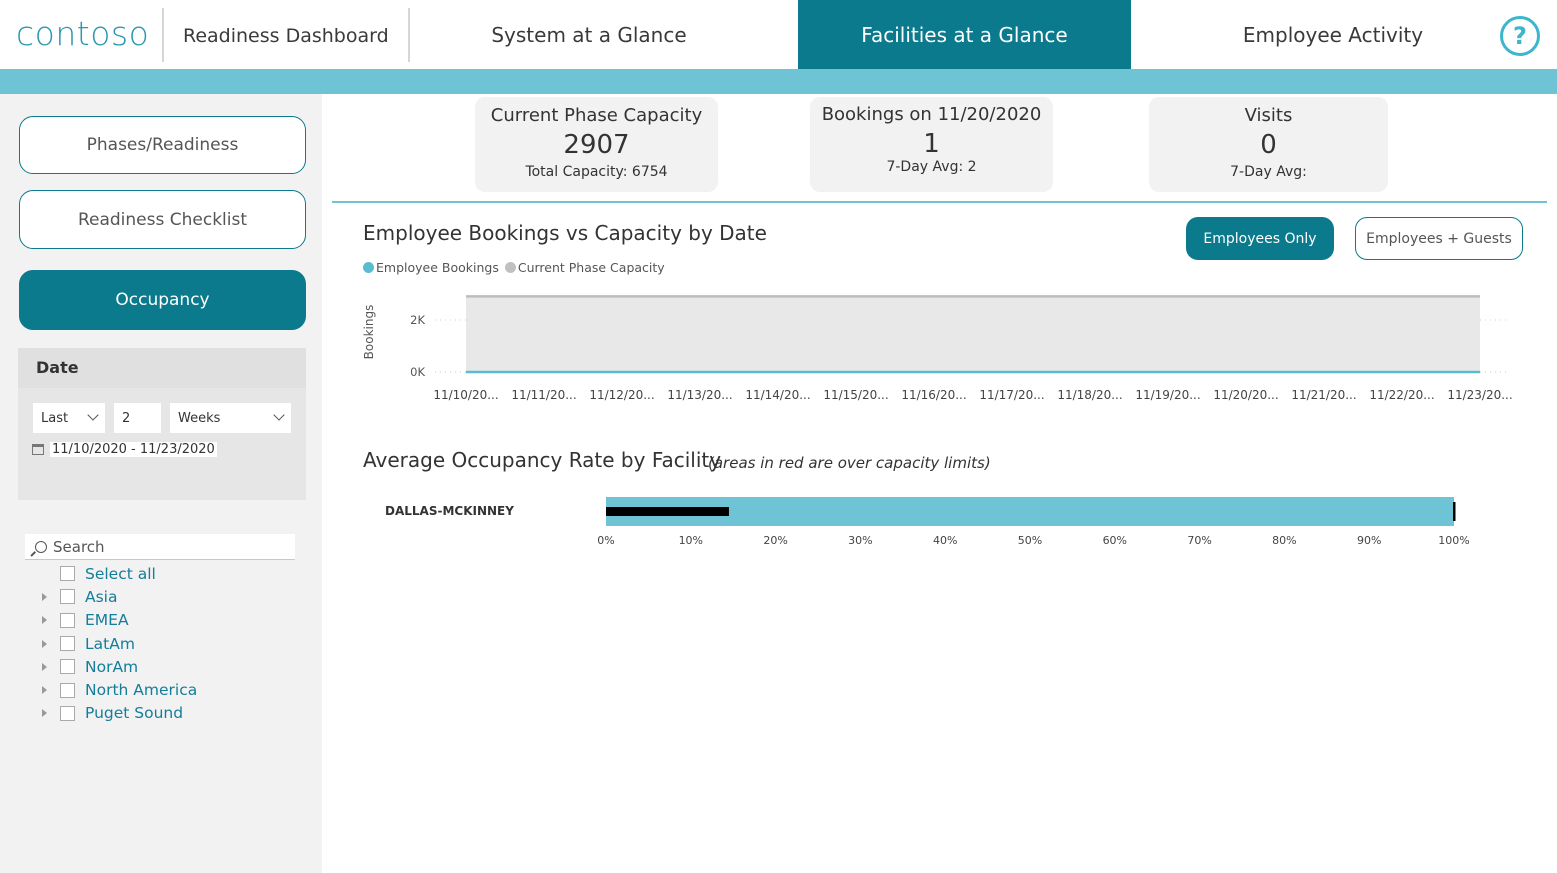 Image resolution: width=1557 pixels, height=873 pixels. I want to click on tab-system-at-a-glance: System at a Glance, so click(589, 34).